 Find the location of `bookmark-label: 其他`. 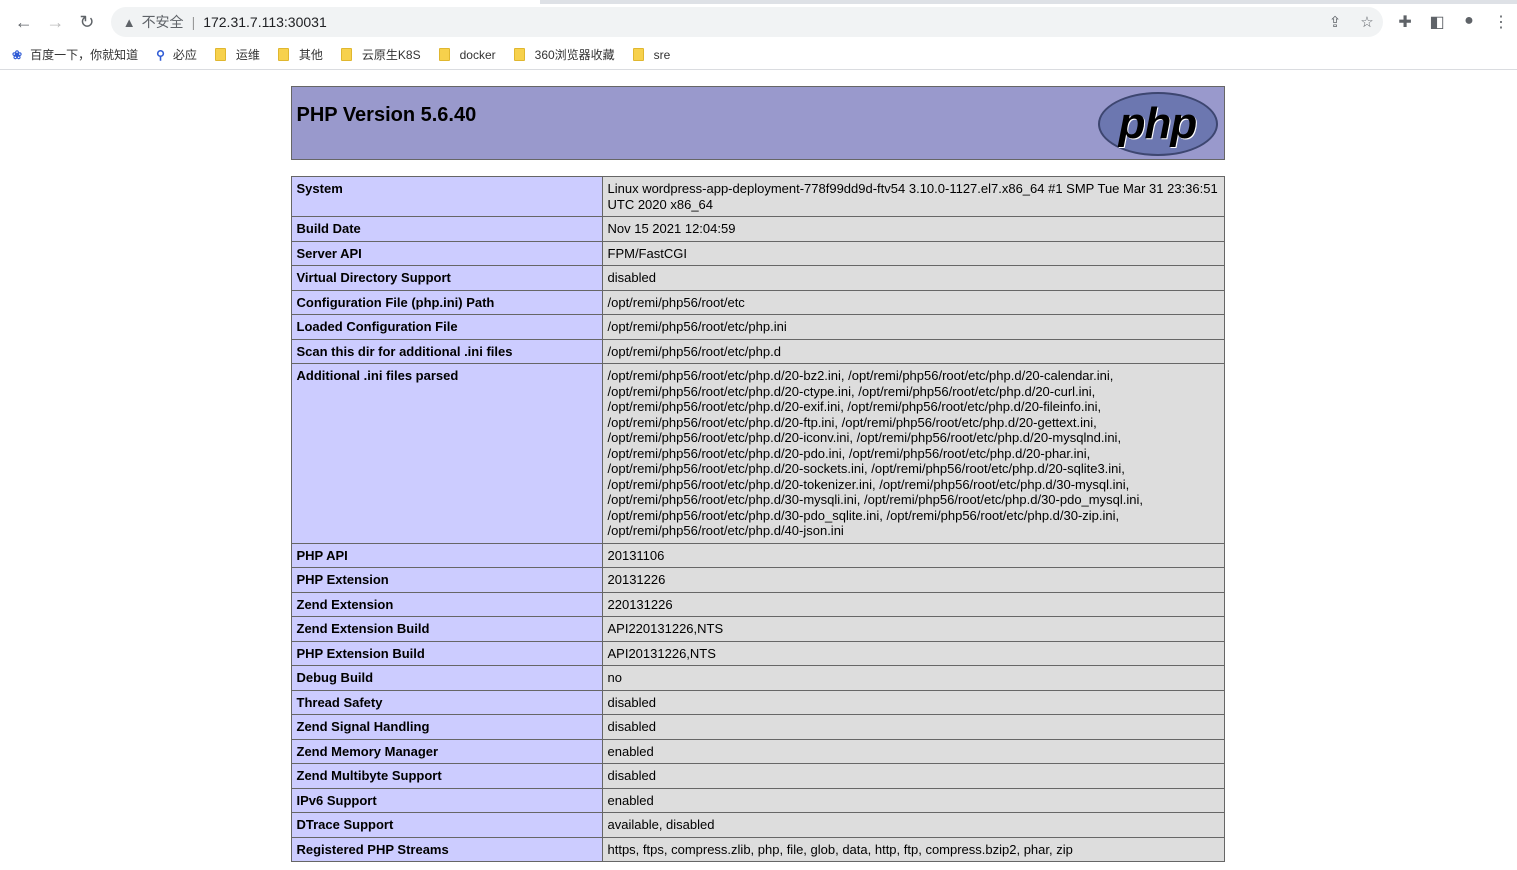

bookmark-label: 其他 is located at coordinates (310, 55).